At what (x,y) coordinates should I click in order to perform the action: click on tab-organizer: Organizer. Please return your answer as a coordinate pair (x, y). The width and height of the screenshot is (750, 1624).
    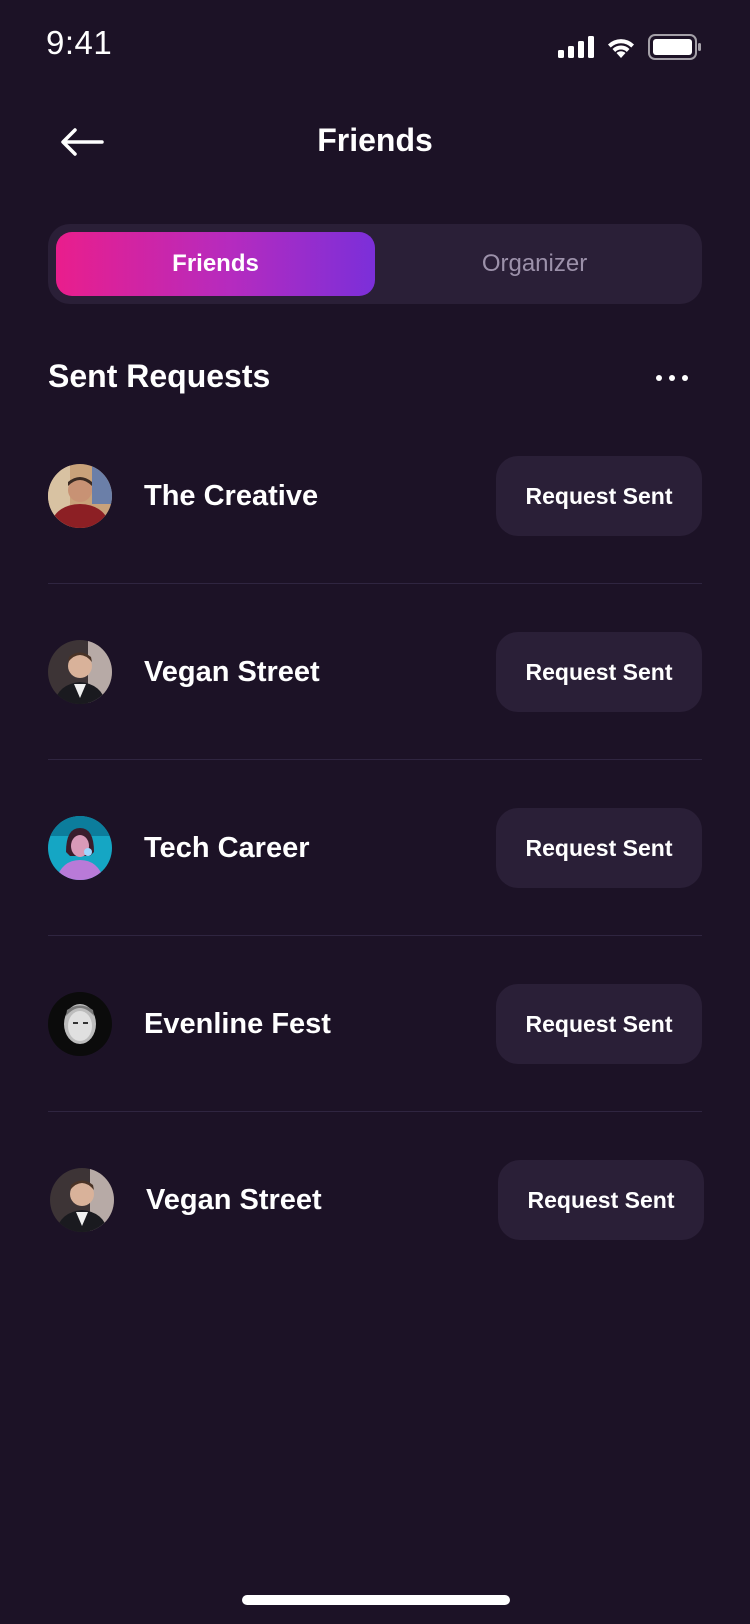
    Looking at the image, I should click on (534, 264).